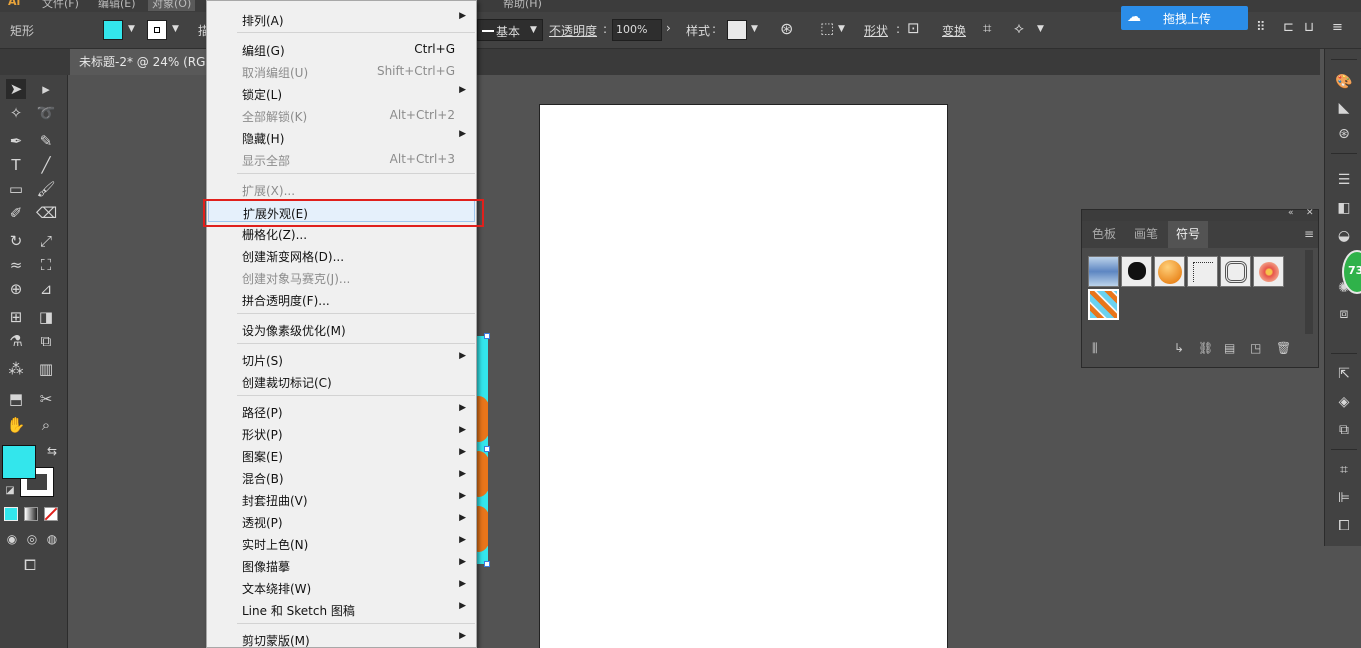 The height and width of the screenshot is (648, 1361). Describe the element at coordinates (1179, 348) in the screenshot. I see `place-symbol-icon: ↳` at that location.